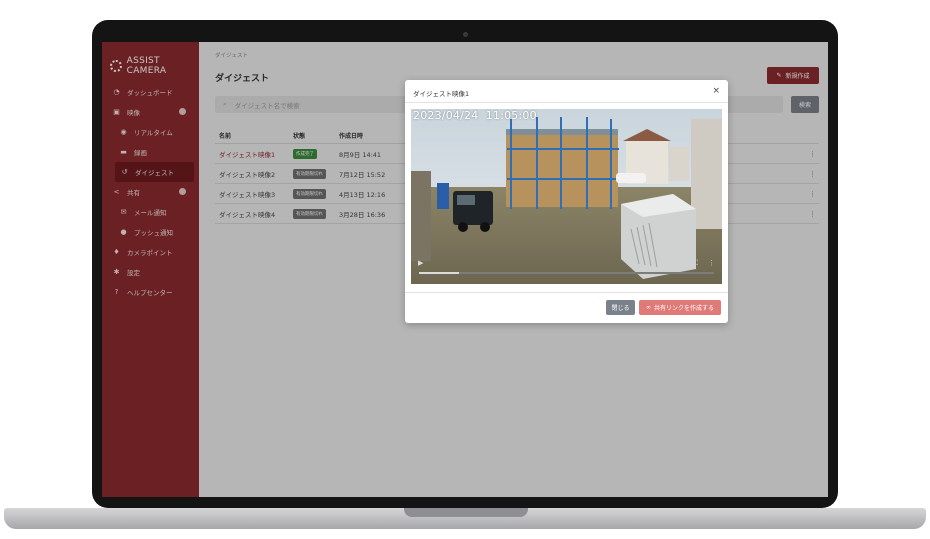 Image resolution: width=930 pixels, height=539 pixels. I want to click on laptop-base-notch, so click(466, 512).